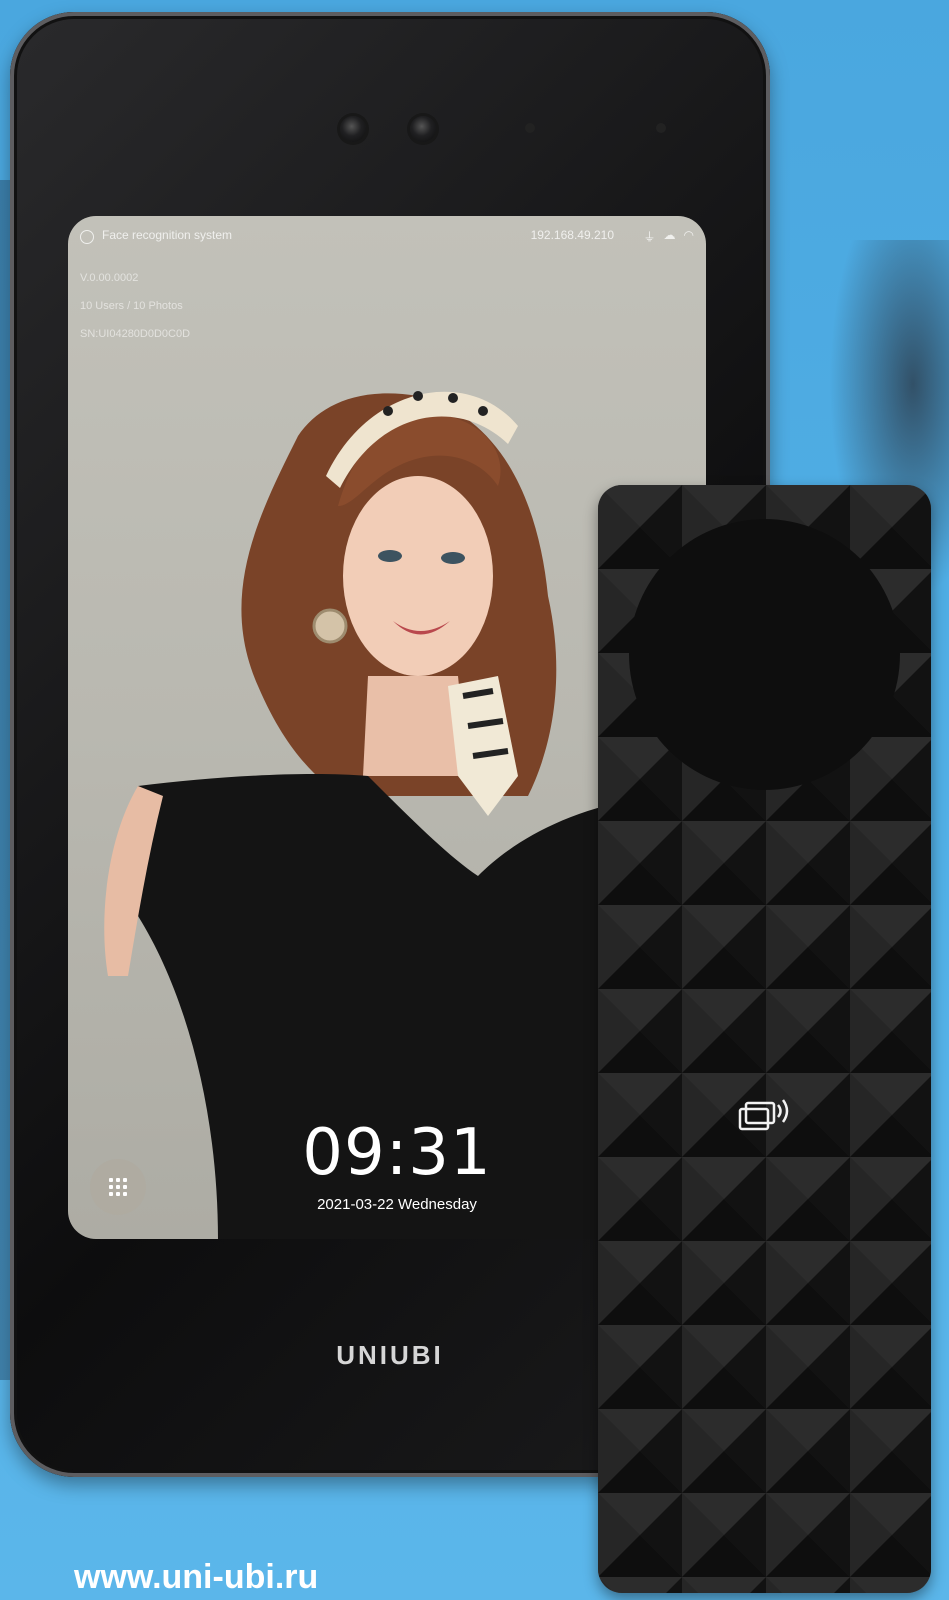  I want to click on camera-lens-left, so click(353, 129).